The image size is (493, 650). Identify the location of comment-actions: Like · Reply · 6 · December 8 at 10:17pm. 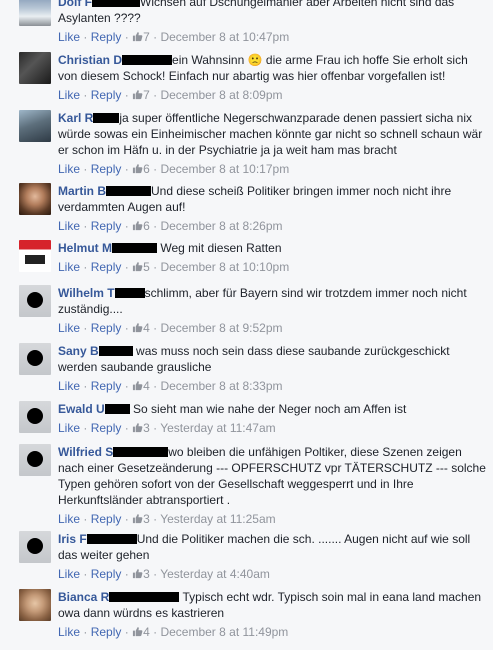
(273, 169).